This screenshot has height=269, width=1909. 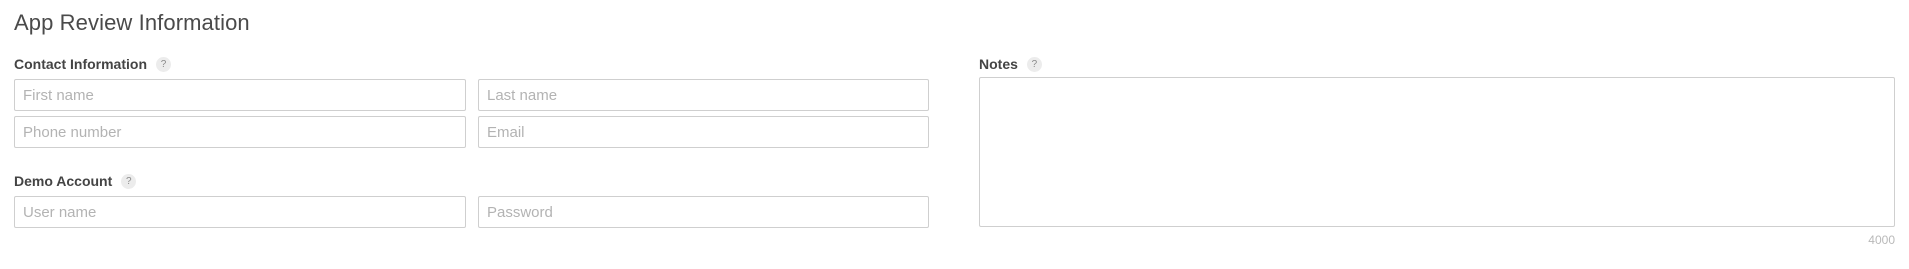 I want to click on demo-account-help-icon: ?, so click(x=129, y=181).